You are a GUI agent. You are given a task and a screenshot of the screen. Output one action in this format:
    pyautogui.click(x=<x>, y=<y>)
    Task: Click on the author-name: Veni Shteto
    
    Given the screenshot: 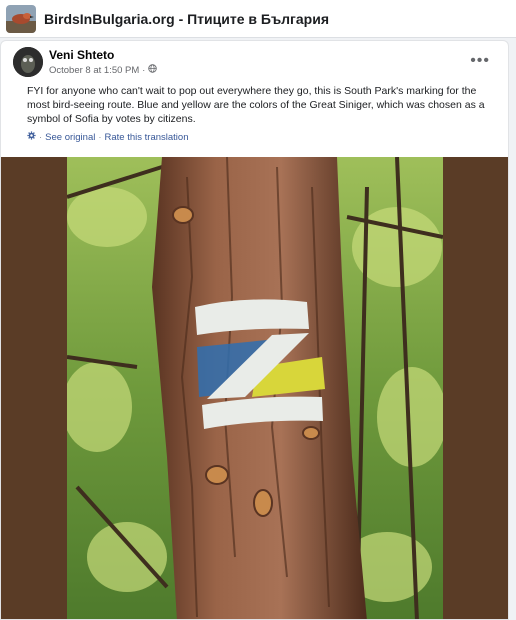 What is the action you would take?
    pyautogui.click(x=81, y=55)
    